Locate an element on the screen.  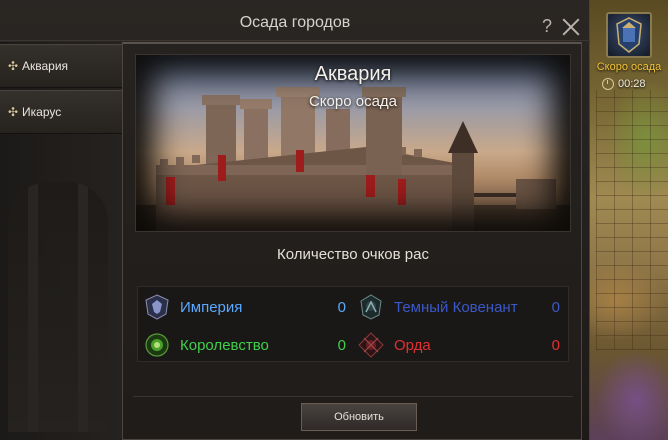
race-row-empire: Империя 0 is located at coordinates (243, 307).